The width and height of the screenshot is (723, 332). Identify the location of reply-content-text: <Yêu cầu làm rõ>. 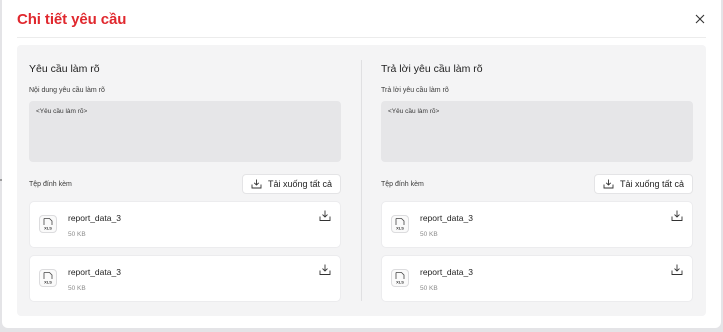
(414, 111).